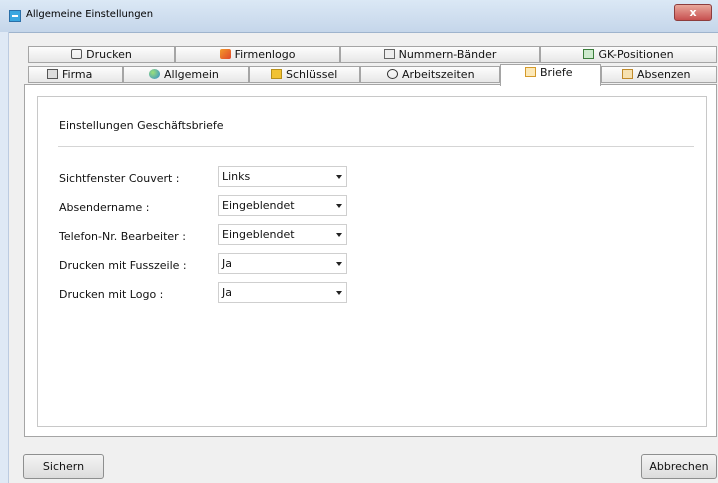 The image size is (718, 483). I want to click on tab-label: Briefe, so click(556, 72).